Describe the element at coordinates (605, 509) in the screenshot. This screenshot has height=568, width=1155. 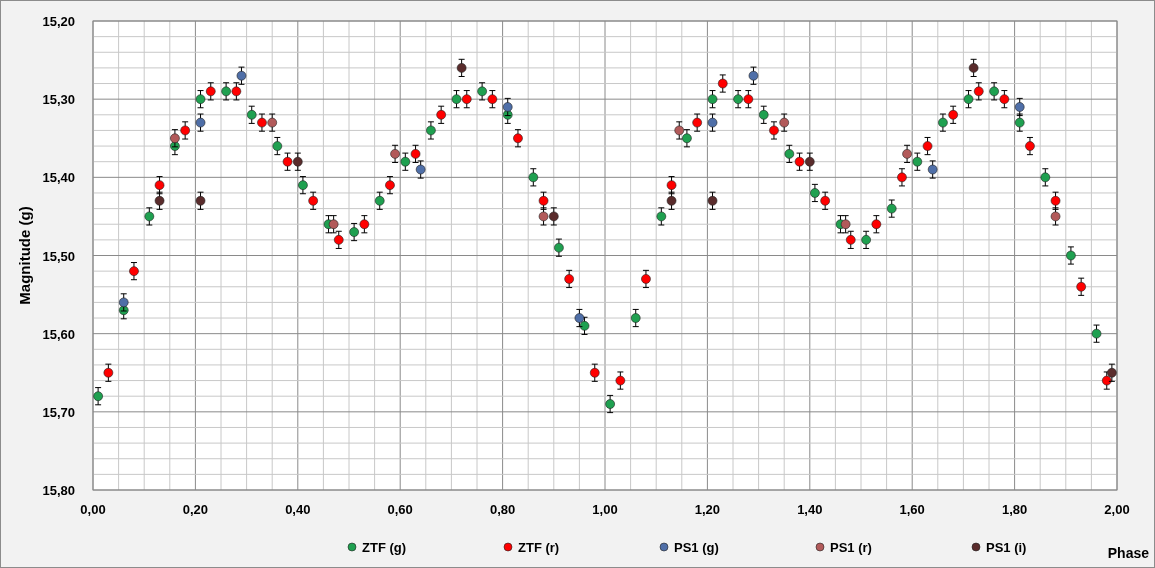
I see `x-tick-label: 1,00` at that location.